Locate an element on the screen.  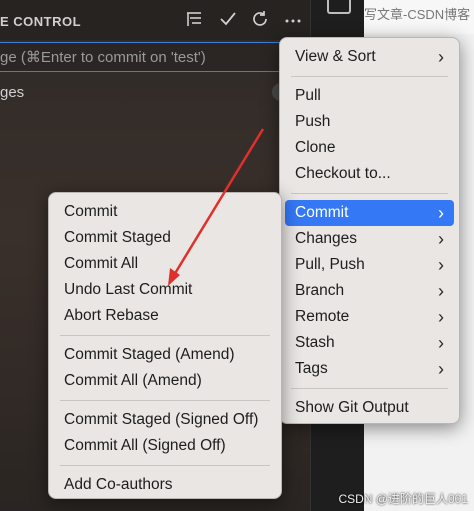
menu-item-label: Commit All (Signed Off) is located at coordinates (145, 445).